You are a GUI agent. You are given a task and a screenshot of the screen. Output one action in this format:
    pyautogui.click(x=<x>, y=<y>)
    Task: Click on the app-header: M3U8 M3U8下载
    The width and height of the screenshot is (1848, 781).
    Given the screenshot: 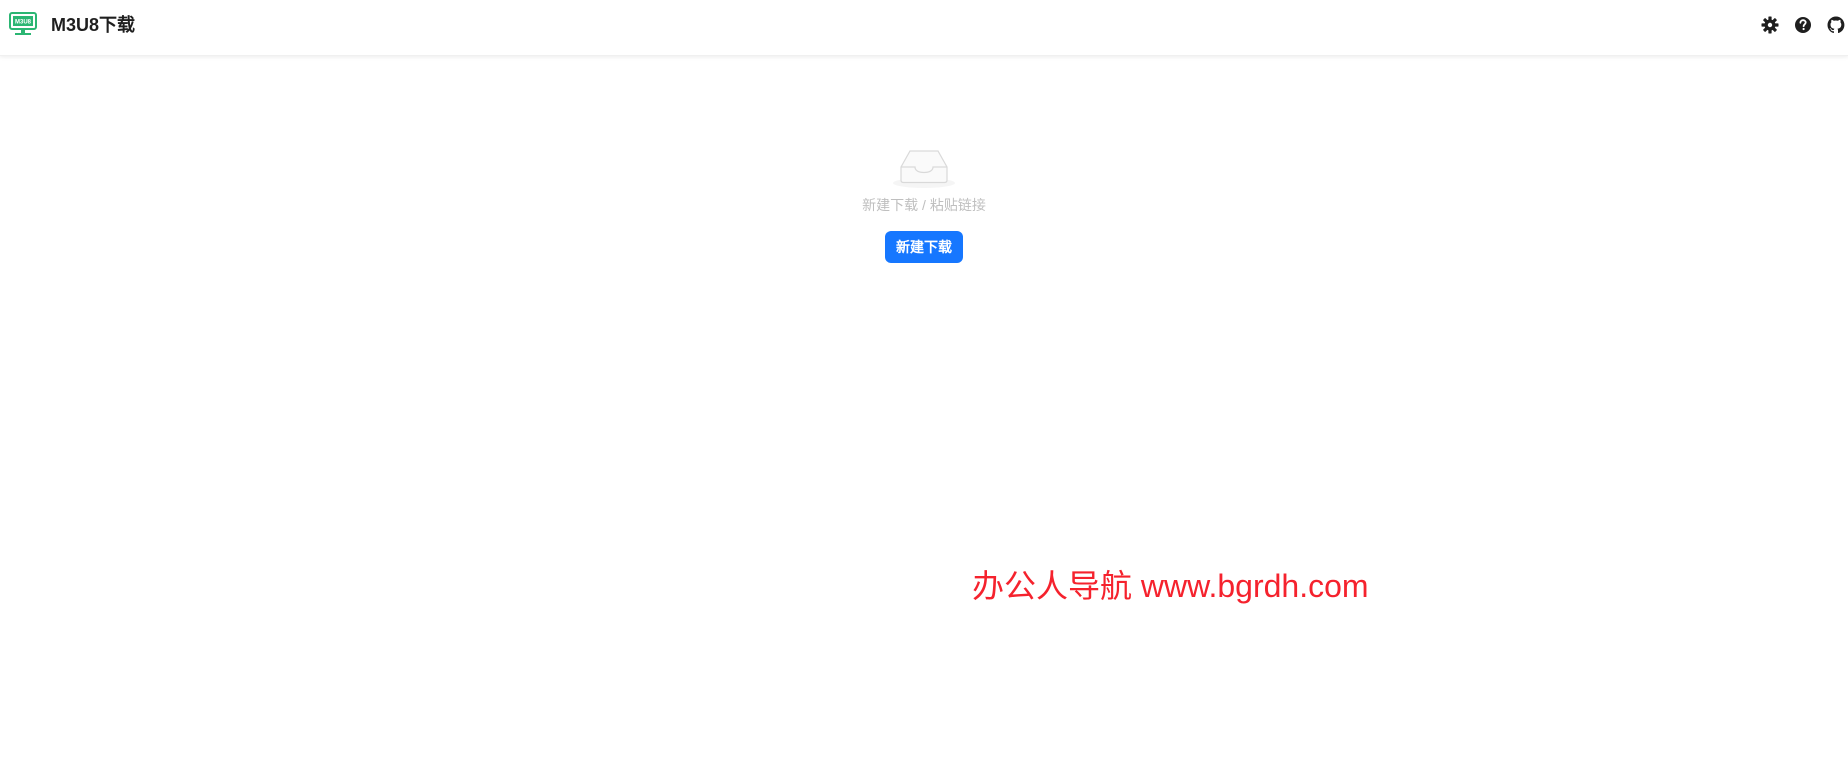 What is the action you would take?
    pyautogui.click(x=924, y=28)
    